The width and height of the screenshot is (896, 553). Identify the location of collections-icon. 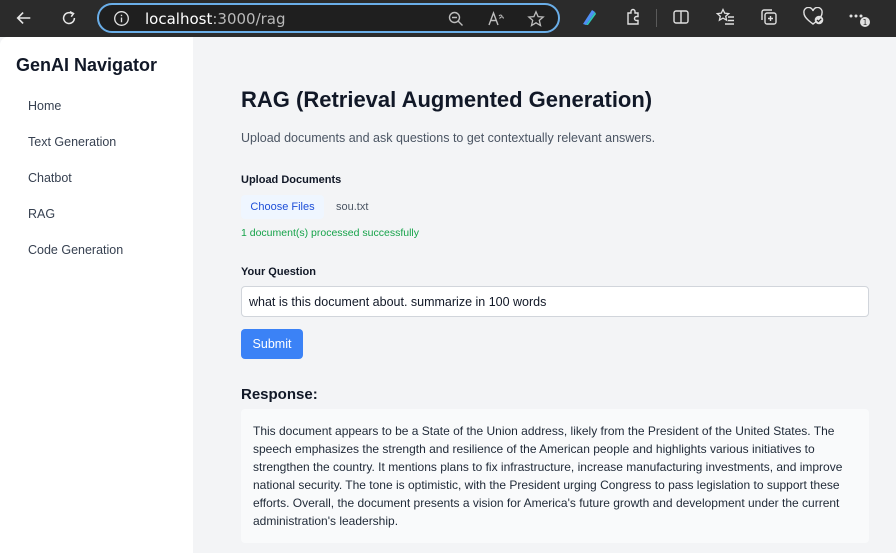
(769, 19).